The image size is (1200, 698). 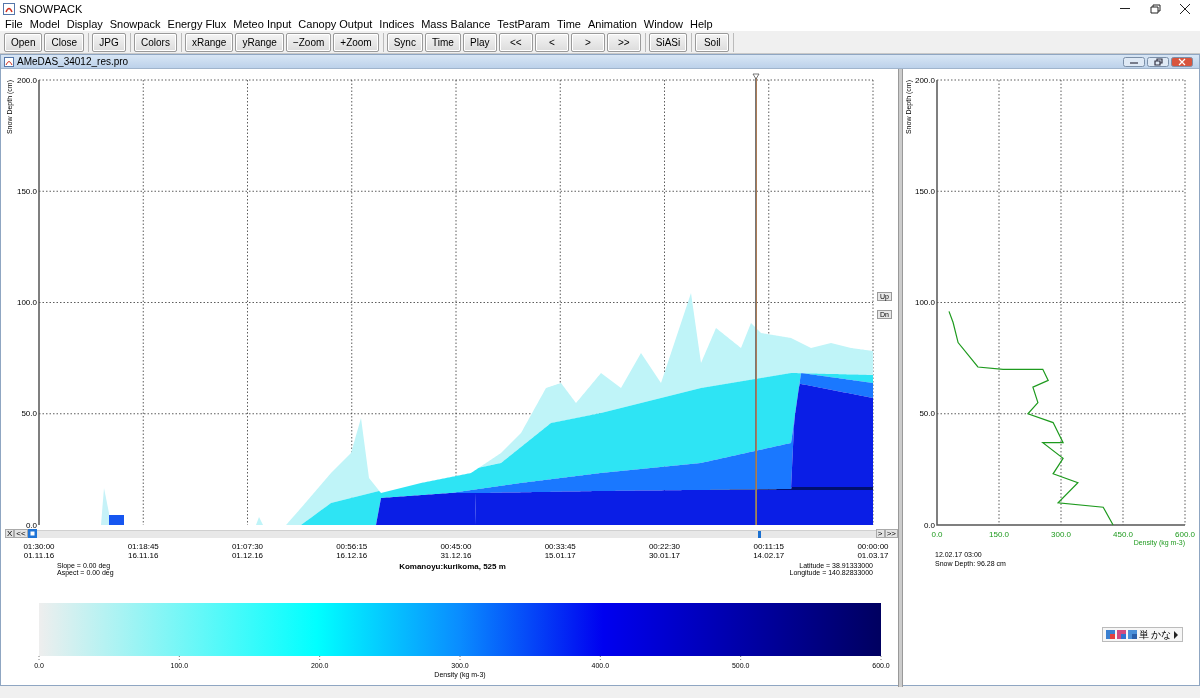 I want to click on toolbar-button: >>, so click(x=623, y=42).